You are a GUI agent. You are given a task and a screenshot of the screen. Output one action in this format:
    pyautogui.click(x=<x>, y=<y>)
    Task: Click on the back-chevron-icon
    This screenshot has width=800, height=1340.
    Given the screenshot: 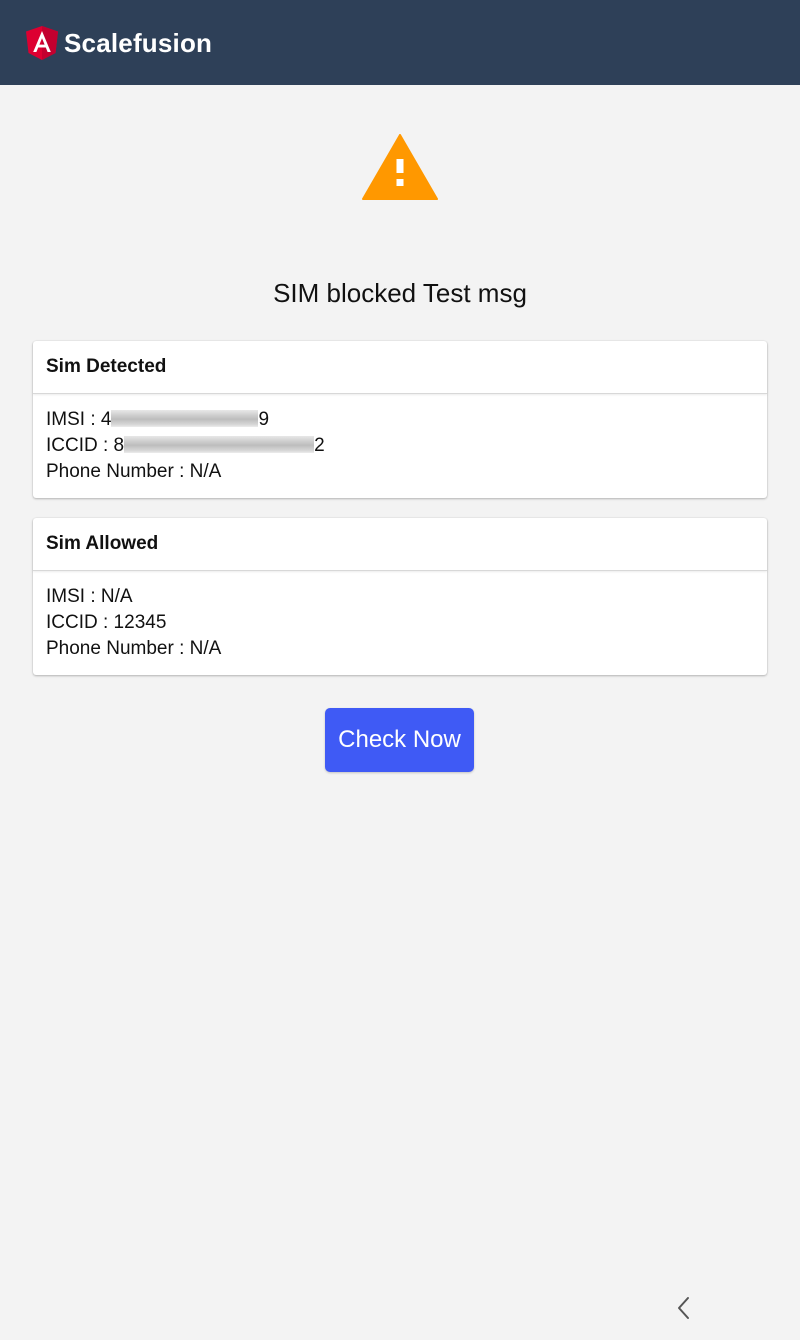 What is the action you would take?
    pyautogui.click(x=684, y=1308)
    